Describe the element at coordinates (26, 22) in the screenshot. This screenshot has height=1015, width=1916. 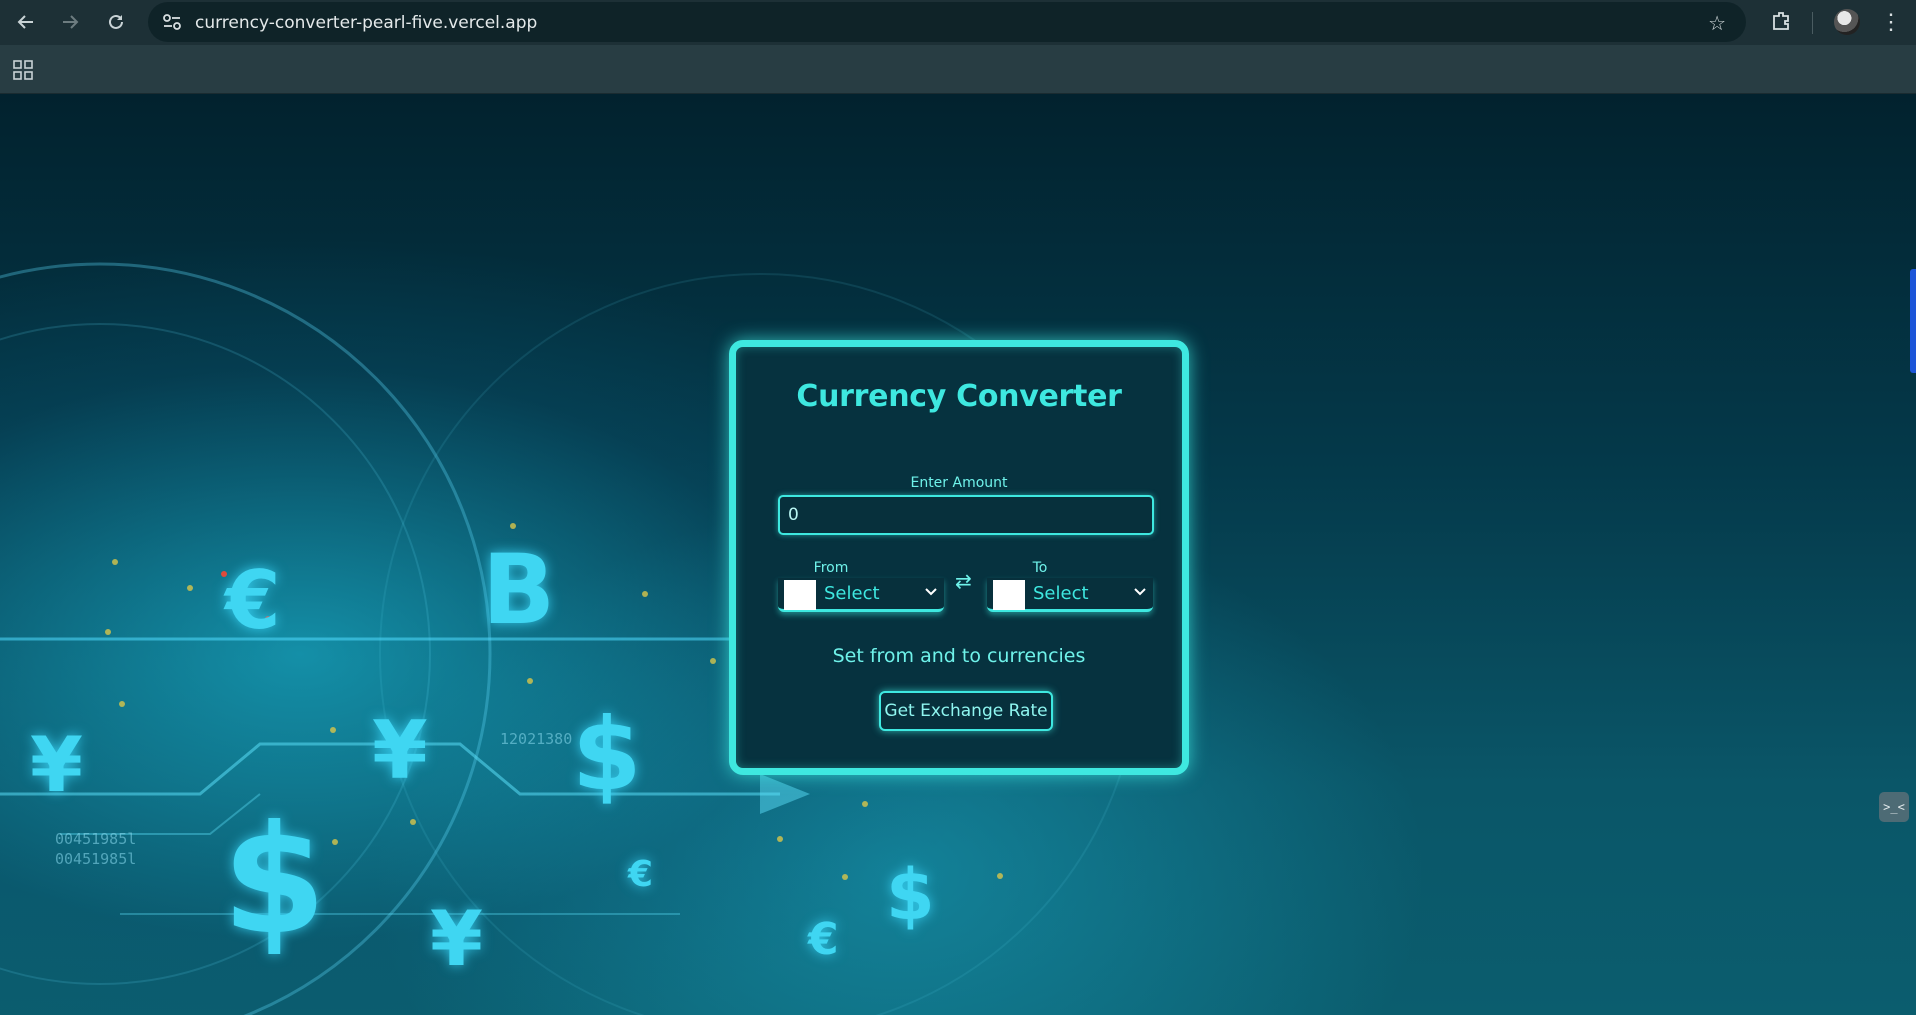
I see `back-arrow-icon` at that location.